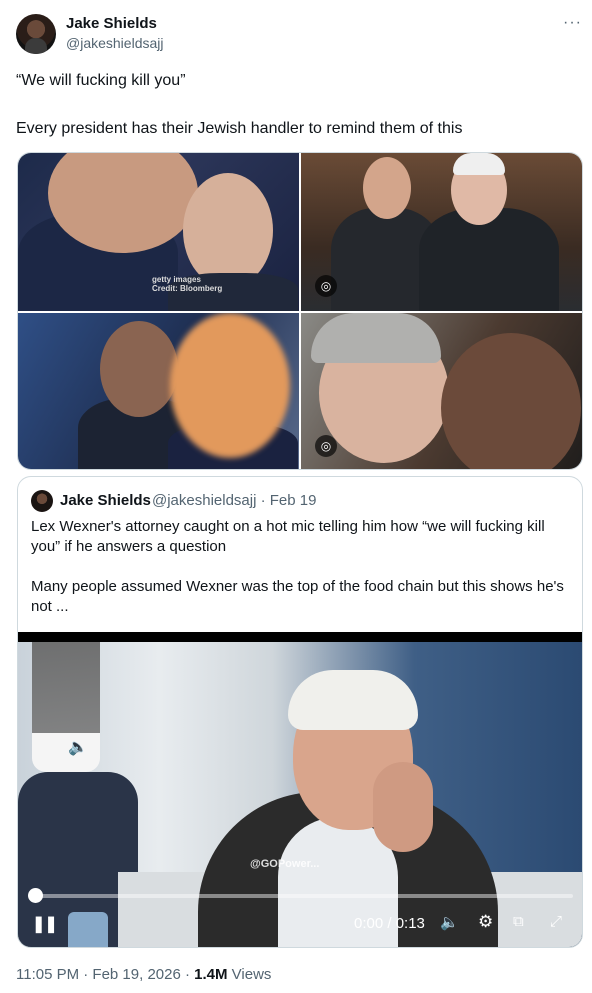 Image resolution: width=592 pixels, height=993 pixels. I want to click on video-man-hair, so click(353, 700).